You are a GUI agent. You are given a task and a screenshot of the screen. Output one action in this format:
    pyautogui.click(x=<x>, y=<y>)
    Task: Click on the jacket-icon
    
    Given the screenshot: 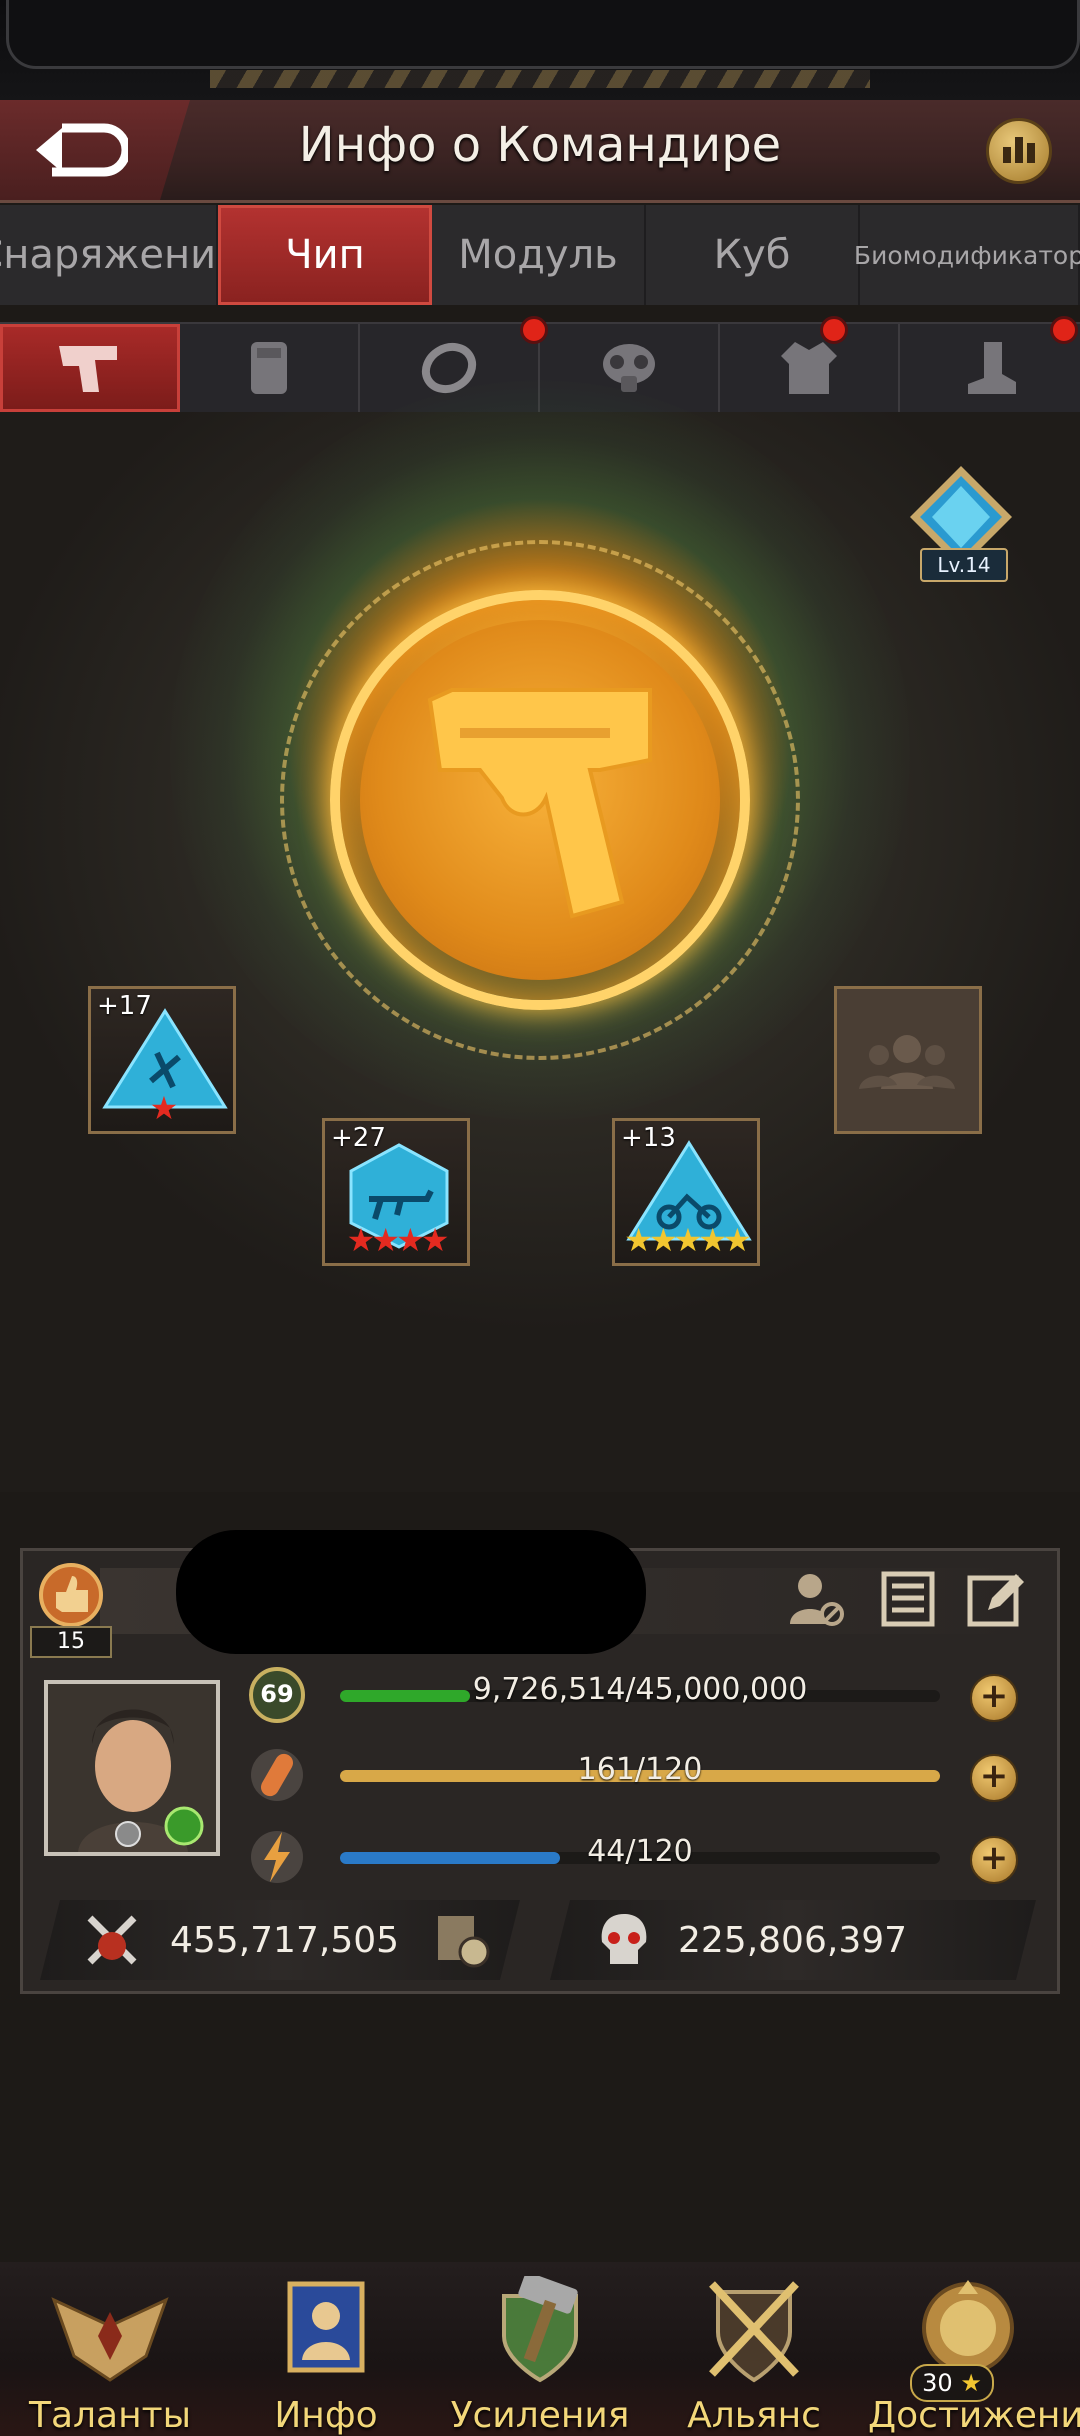 What is the action you would take?
    pyautogui.click(x=809, y=368)
    